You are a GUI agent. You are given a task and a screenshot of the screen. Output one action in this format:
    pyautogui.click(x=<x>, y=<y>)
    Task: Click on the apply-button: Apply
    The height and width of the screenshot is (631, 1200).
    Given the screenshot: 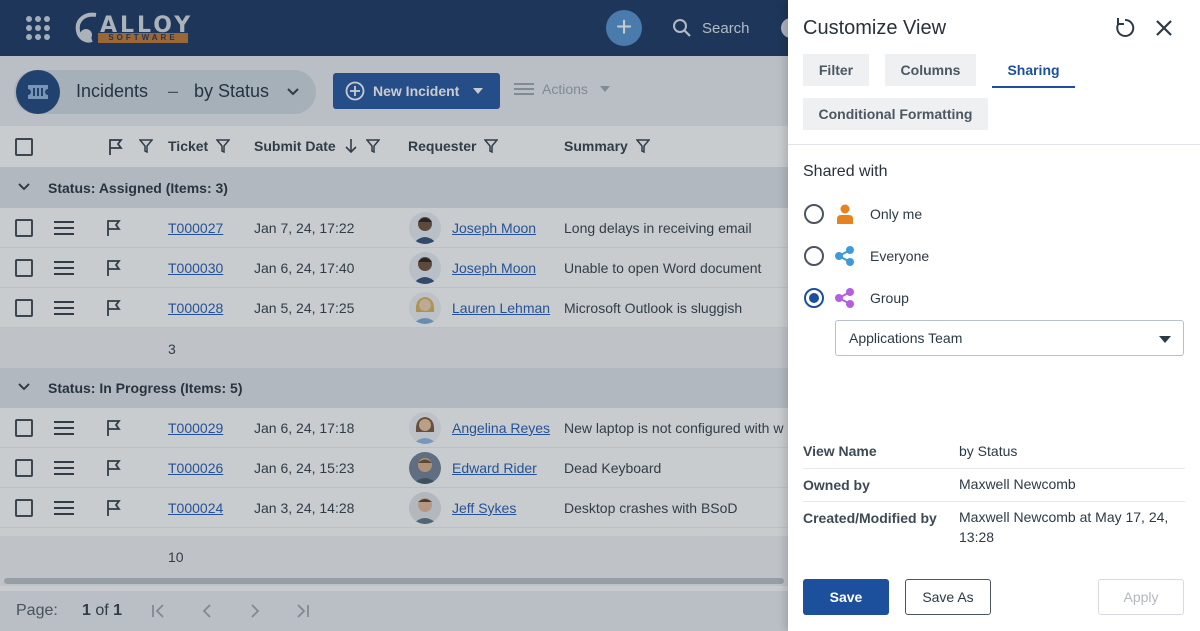 What is the action you would take?
    pyautogui.click(x=1141, y=597)
    